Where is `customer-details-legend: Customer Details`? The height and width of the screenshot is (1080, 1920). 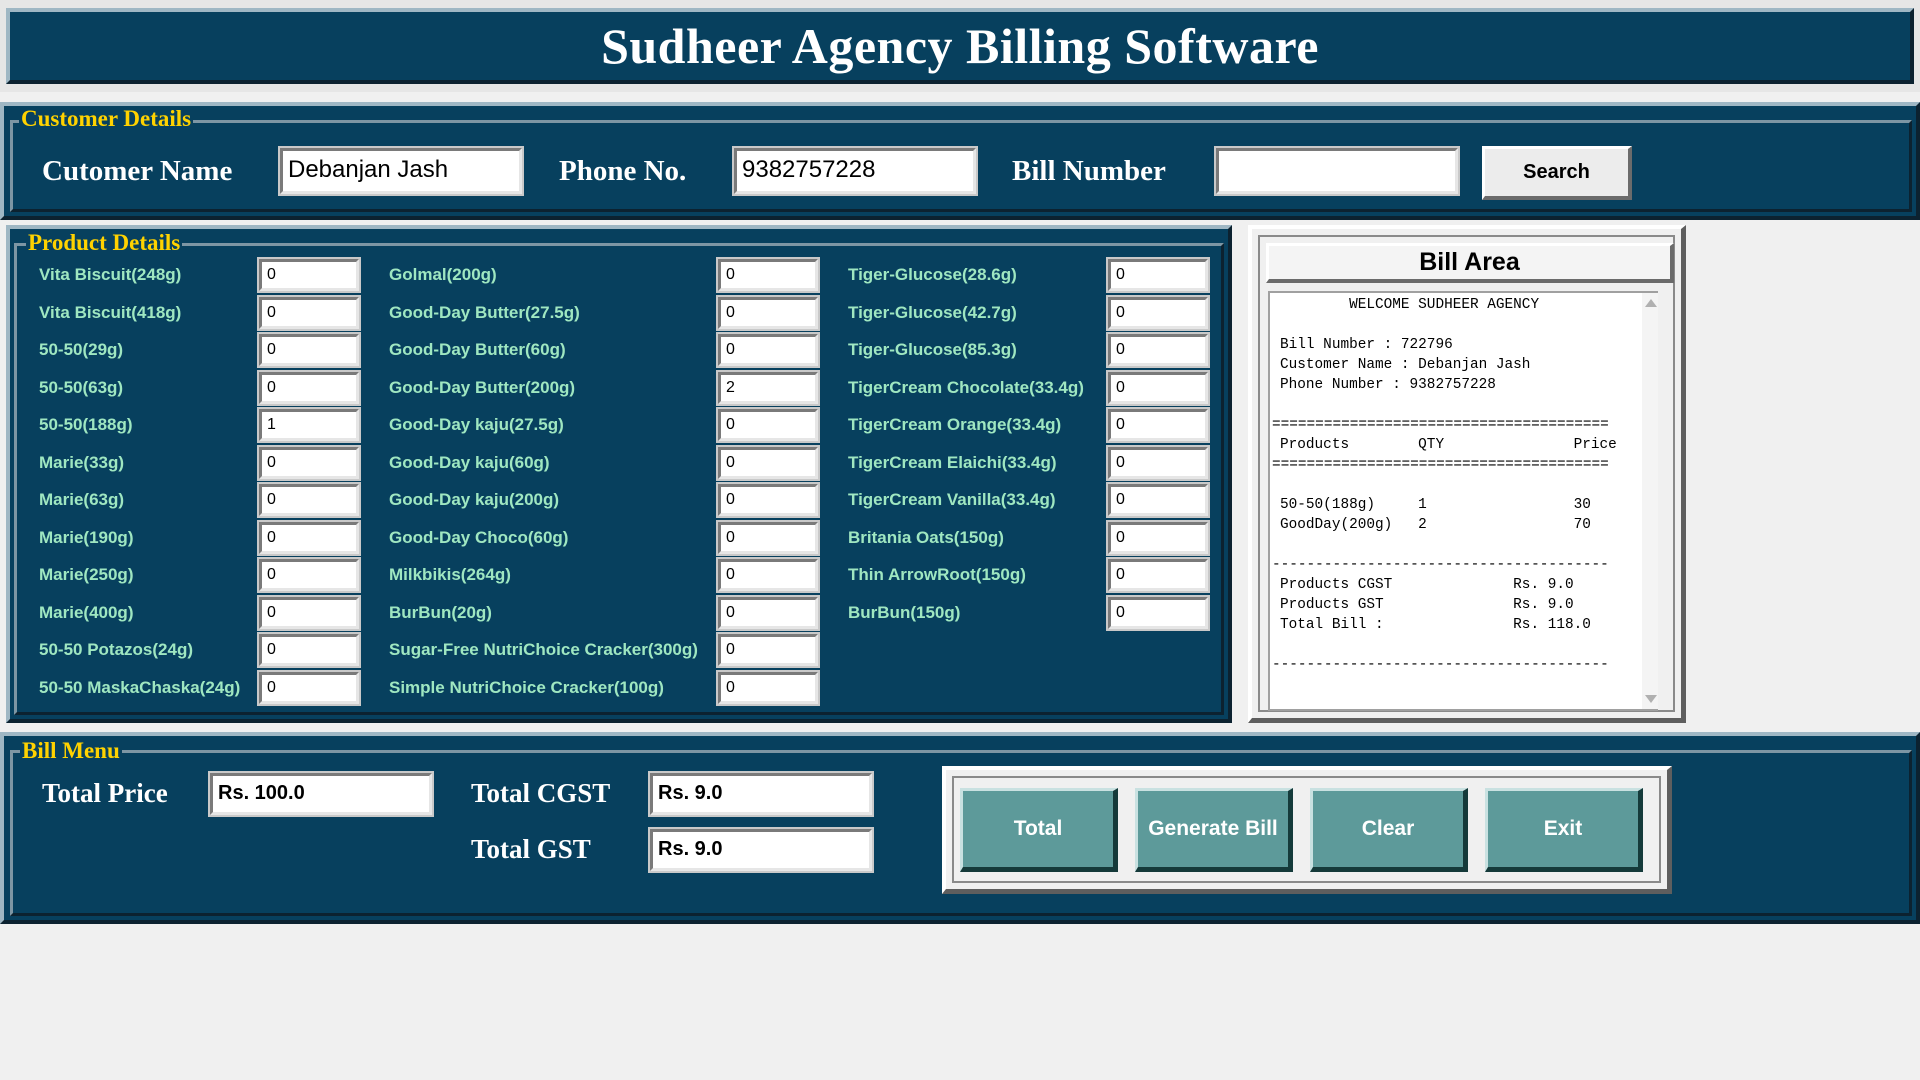
customer-details-legend: Customer Details is located at coordinates (106, 118).